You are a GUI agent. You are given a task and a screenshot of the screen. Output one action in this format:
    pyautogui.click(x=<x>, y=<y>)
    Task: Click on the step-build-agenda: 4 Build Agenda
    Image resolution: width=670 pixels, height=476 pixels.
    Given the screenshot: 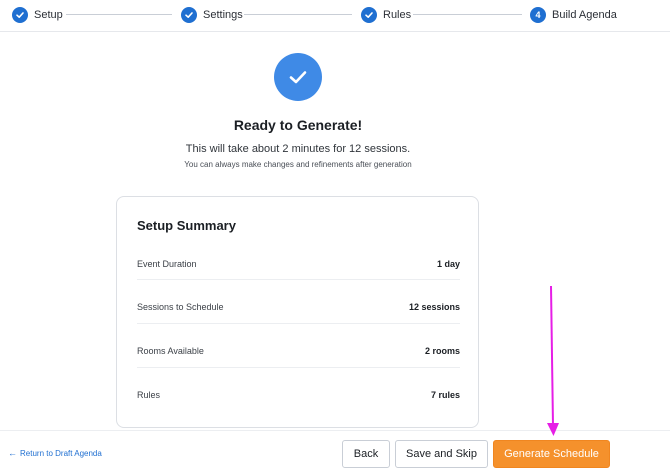 What is the action you would take?
    pyautogui.click(x=573, y=15)
    